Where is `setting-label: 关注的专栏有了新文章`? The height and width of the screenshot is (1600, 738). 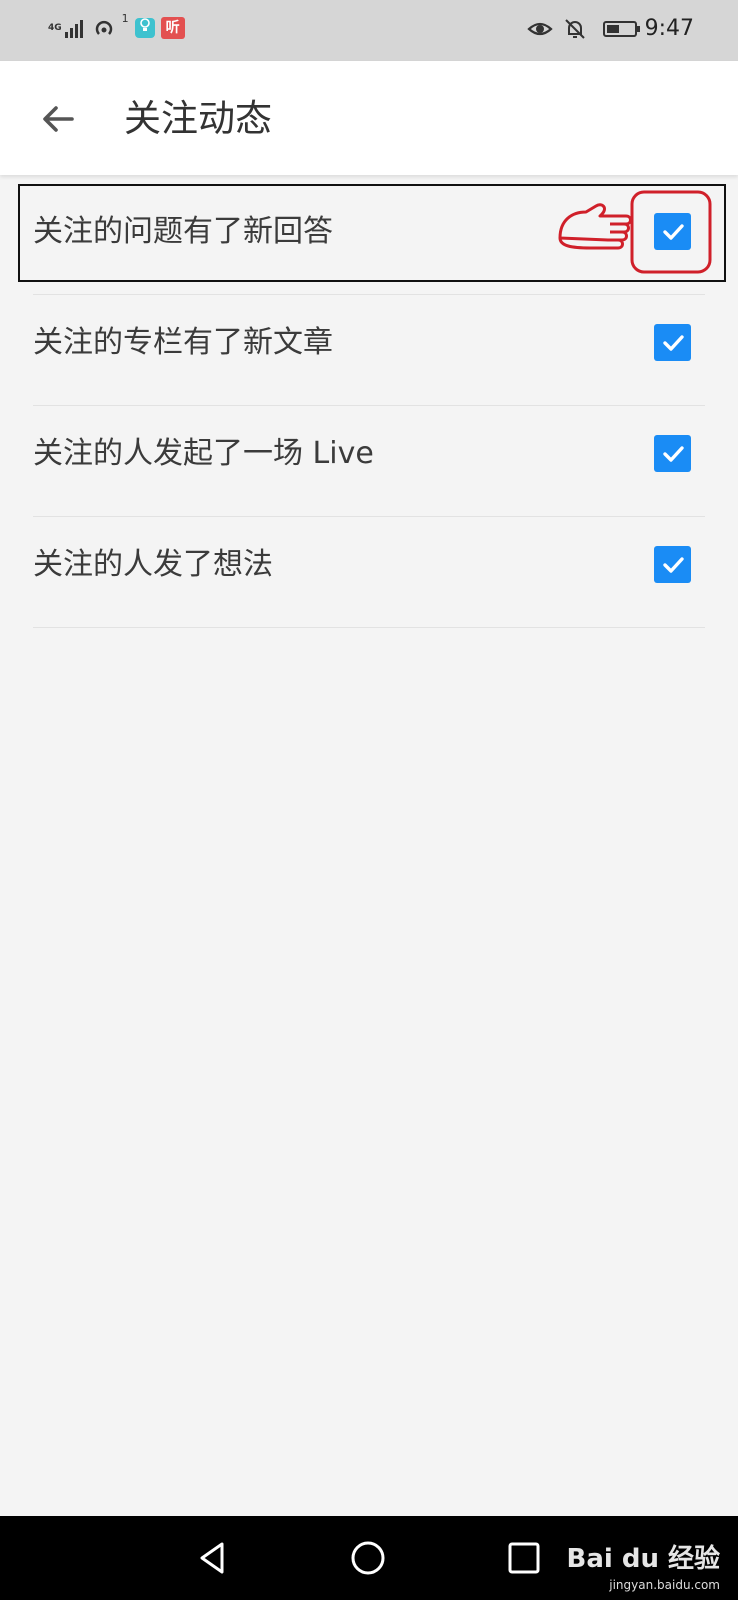 setting-label: 关注的专栏有了新文章 is located at coordinates (183, 342).